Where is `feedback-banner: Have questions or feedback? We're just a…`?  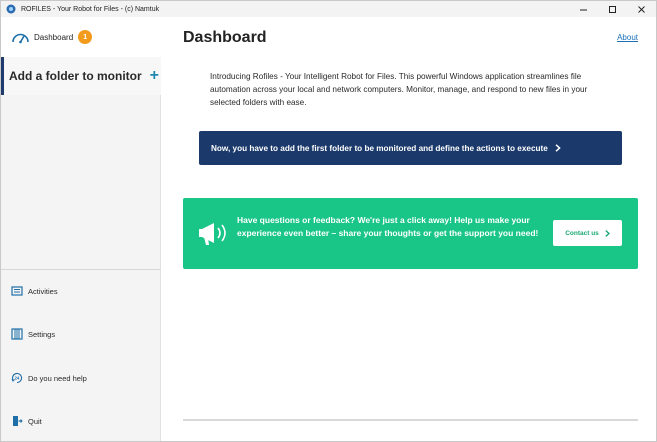
feedback-banner: Have questions or feedback? We're just a… is located at coordinates (410, 233).